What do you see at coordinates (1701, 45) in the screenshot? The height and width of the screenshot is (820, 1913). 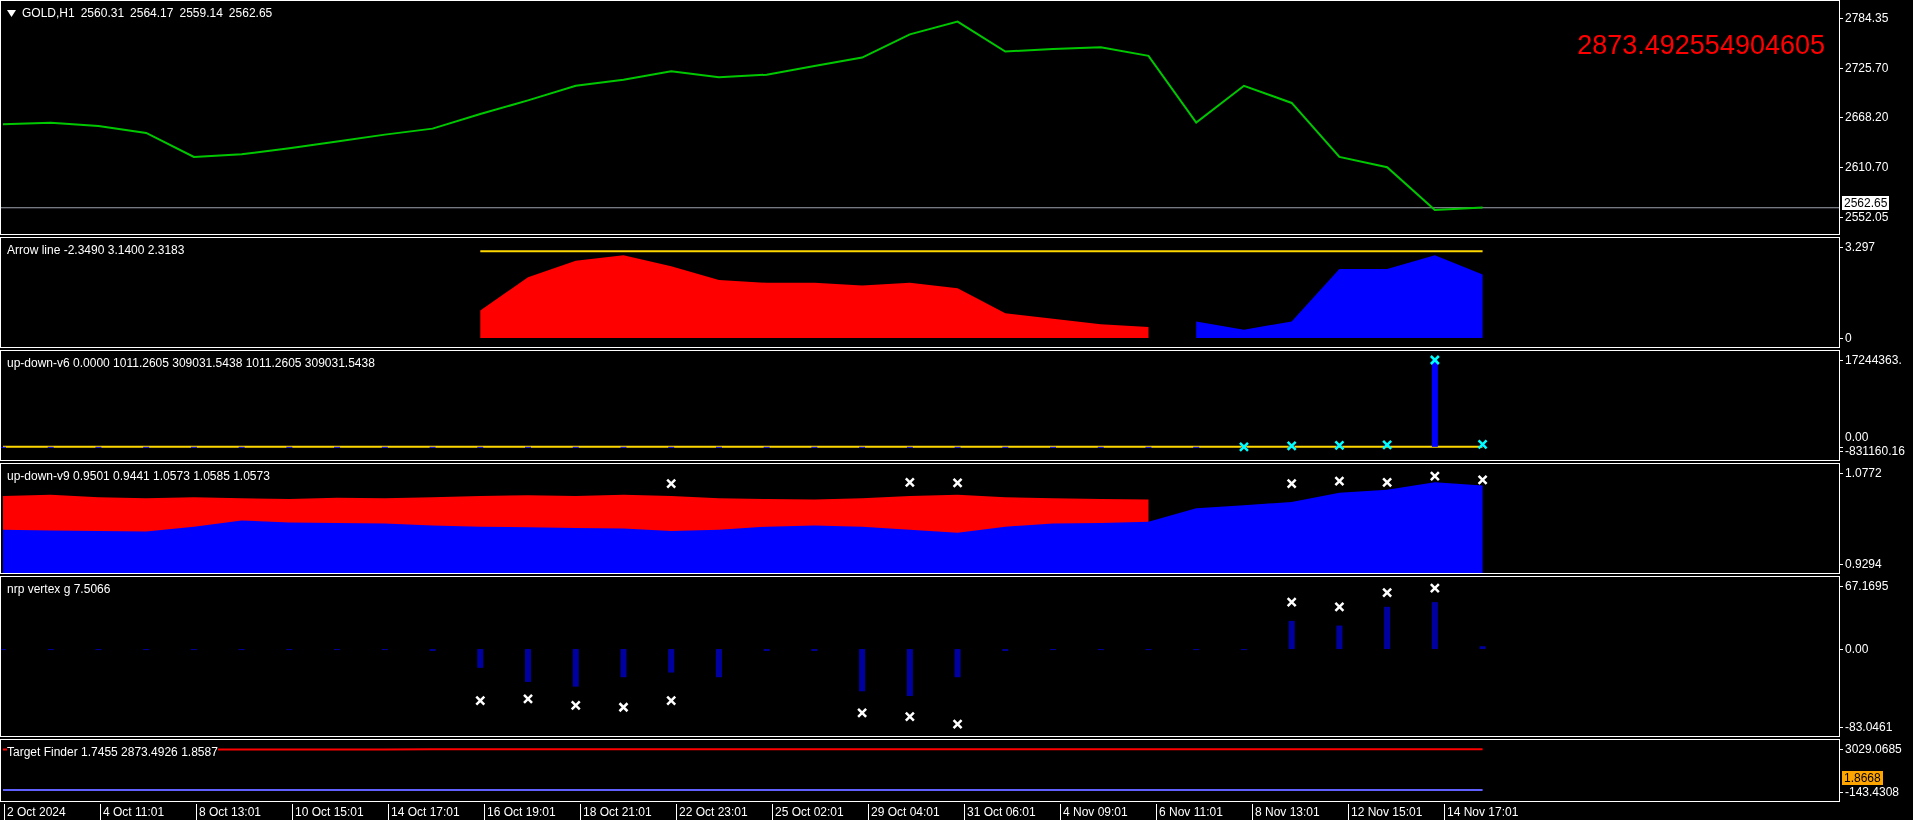 I see `overlay-value: 2873.492554904605` at bounding box center [1701, 45].